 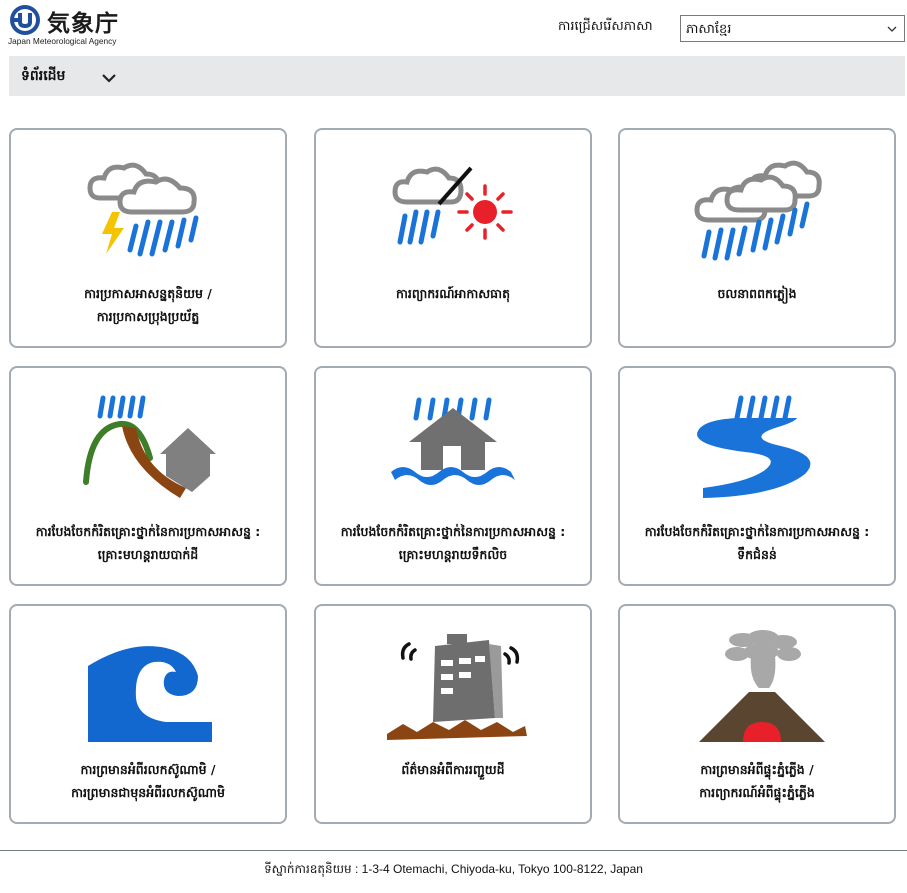 I want to click on card-label-line1: ការព្យាករណ៍អាកាសធាតុ, so click(x=452, y=293).